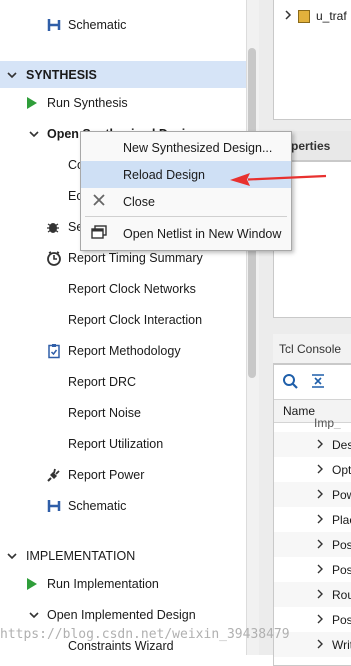 This screenshot has width=351, height=666. Describe the element at coordinates (139, 201) in the screenshot. I see `menu-item-label: Close` at that location.